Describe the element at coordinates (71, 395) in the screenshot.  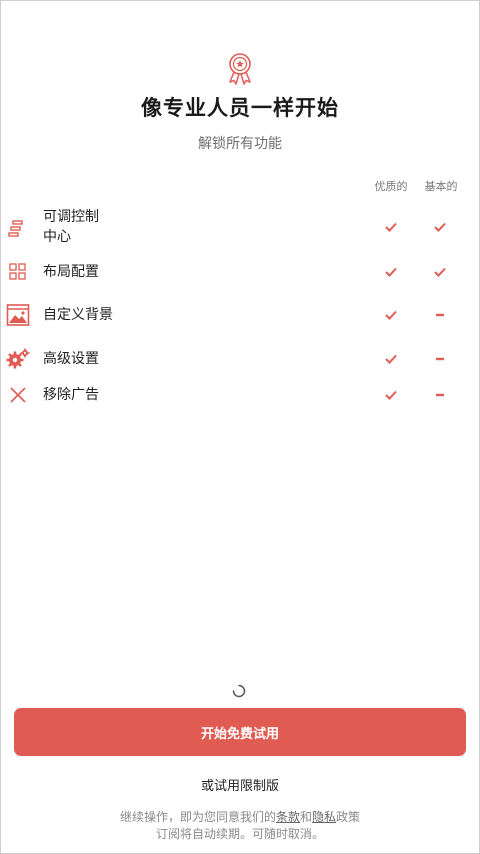
I see `feature-label: 移除广告` at that location.